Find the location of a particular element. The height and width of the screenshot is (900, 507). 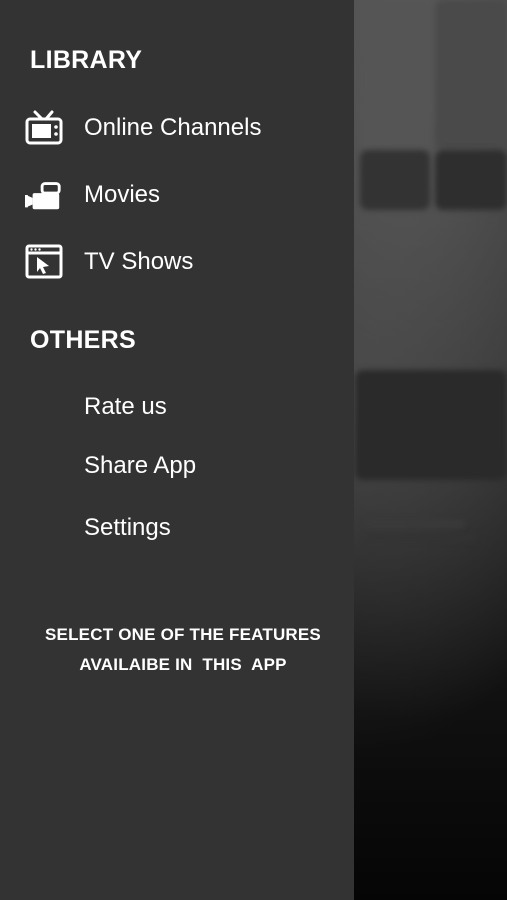

library-section-title: LIBRARY is located at coordinates (86, 60).